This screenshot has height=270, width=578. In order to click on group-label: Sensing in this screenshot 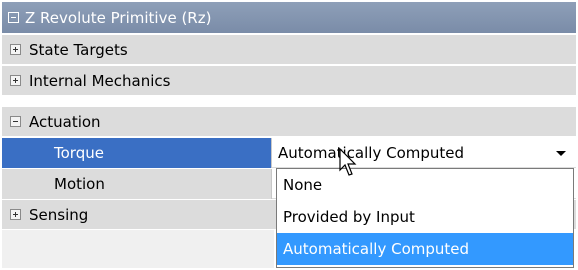, I will do `click(59, 214)`.